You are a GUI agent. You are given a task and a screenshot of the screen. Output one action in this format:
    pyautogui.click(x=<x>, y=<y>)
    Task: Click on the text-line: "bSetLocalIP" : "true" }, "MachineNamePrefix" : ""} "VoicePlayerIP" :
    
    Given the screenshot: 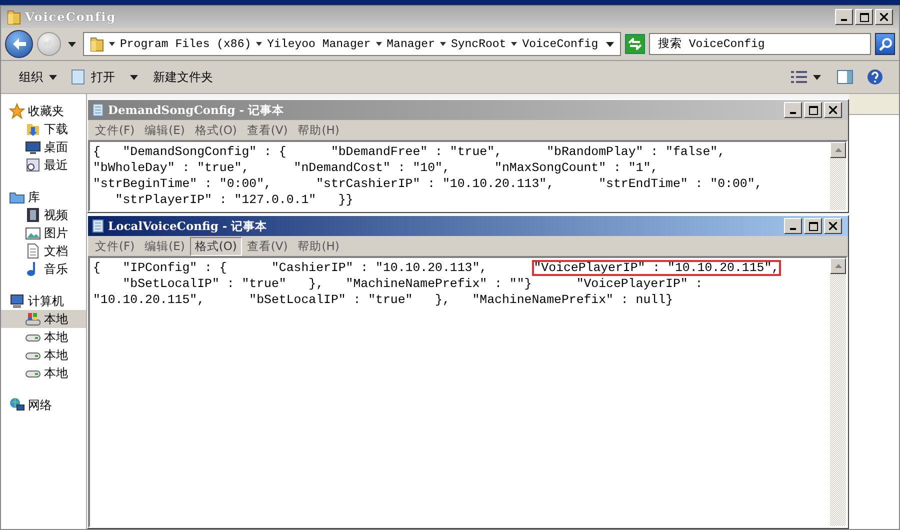 What is the action you would take?
    pyautogui.click(x=412, y=284)
    